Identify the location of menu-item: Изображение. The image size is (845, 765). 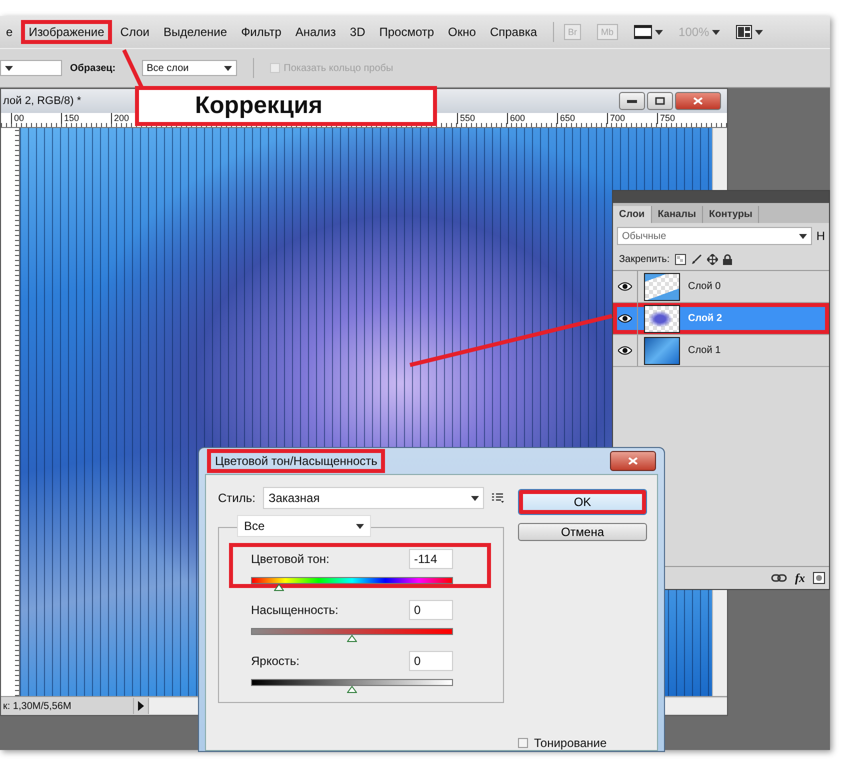
(66, 32).